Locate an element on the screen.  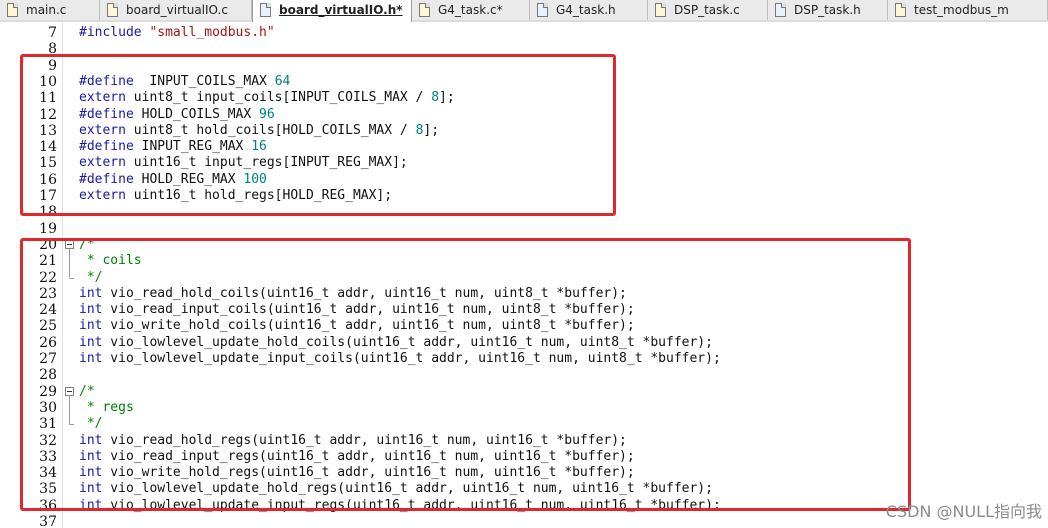
line-number: 24 is located at coordinates (48, 310).